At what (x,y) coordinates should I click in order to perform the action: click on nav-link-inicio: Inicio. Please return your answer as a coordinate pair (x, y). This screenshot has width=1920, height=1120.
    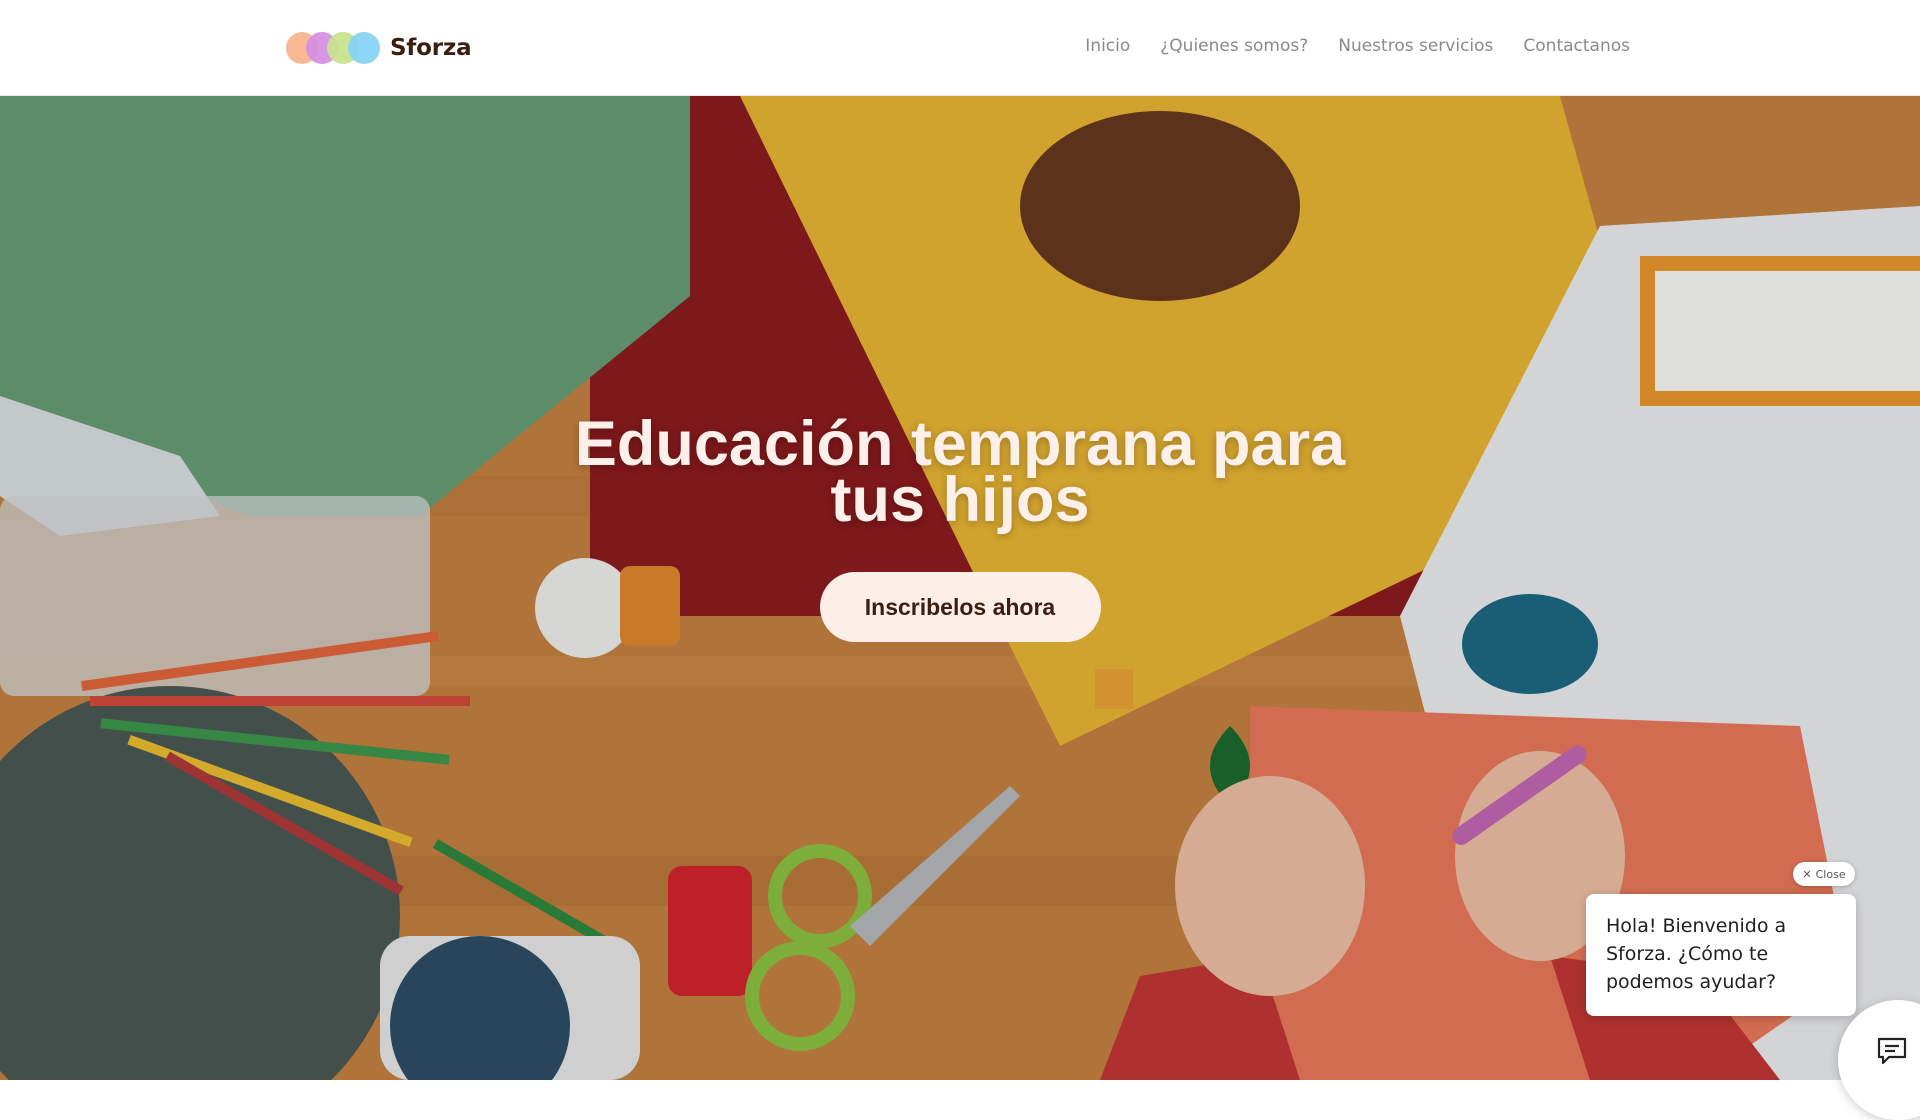
    Looking at the image, I should click on (1107, 46).